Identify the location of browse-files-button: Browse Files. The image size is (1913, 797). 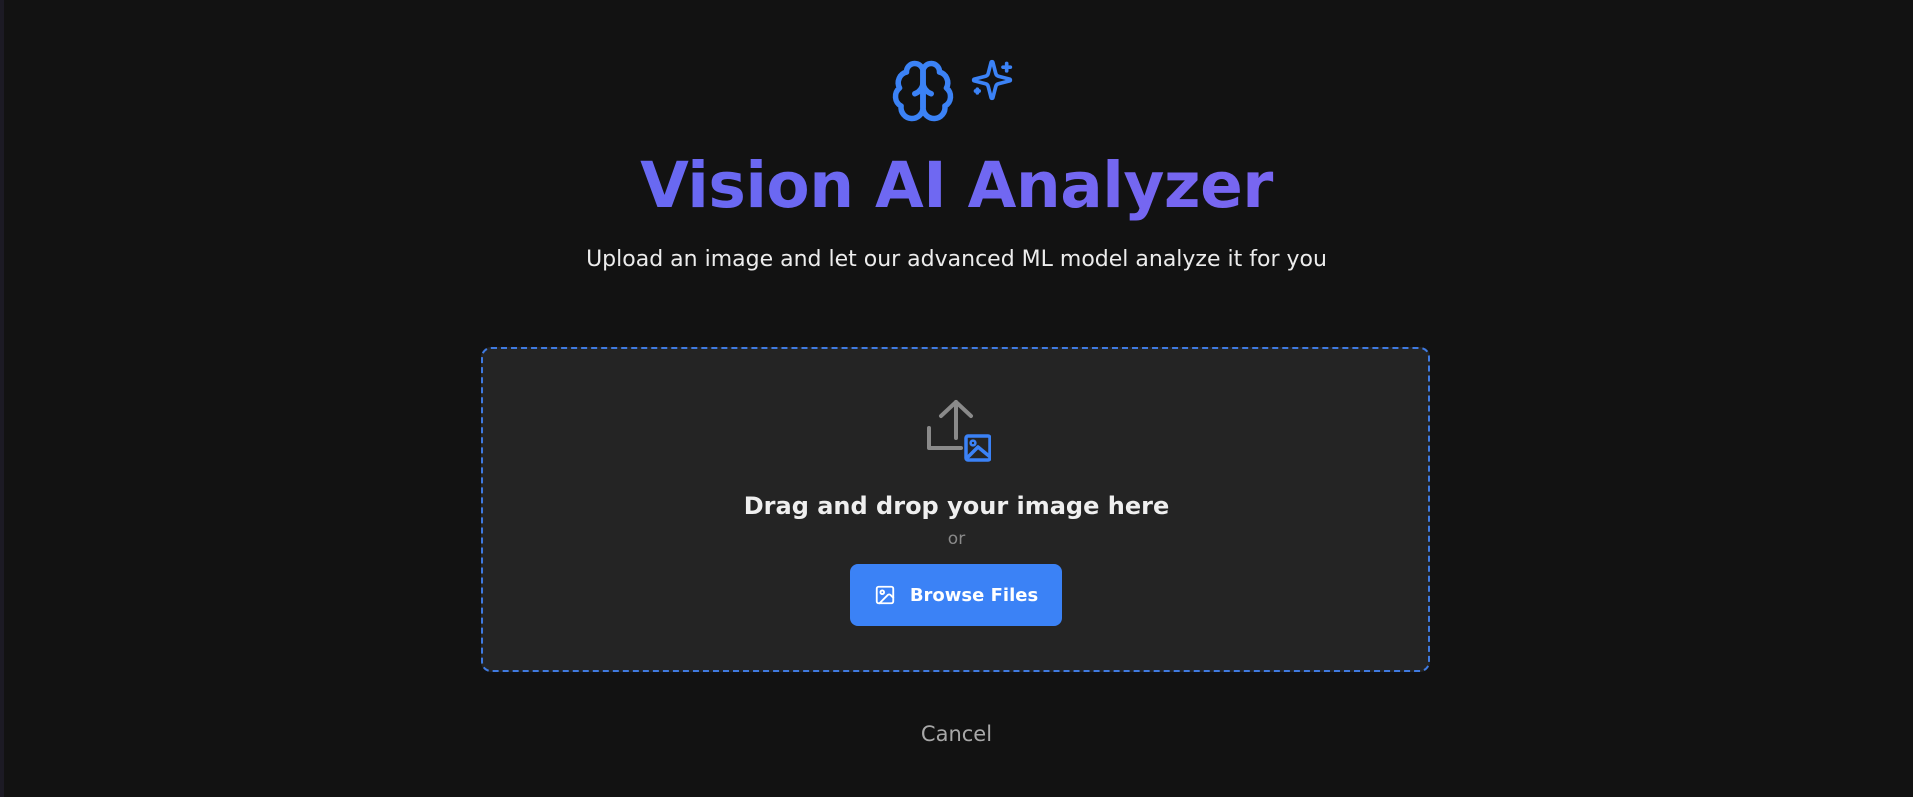
(956, 595).